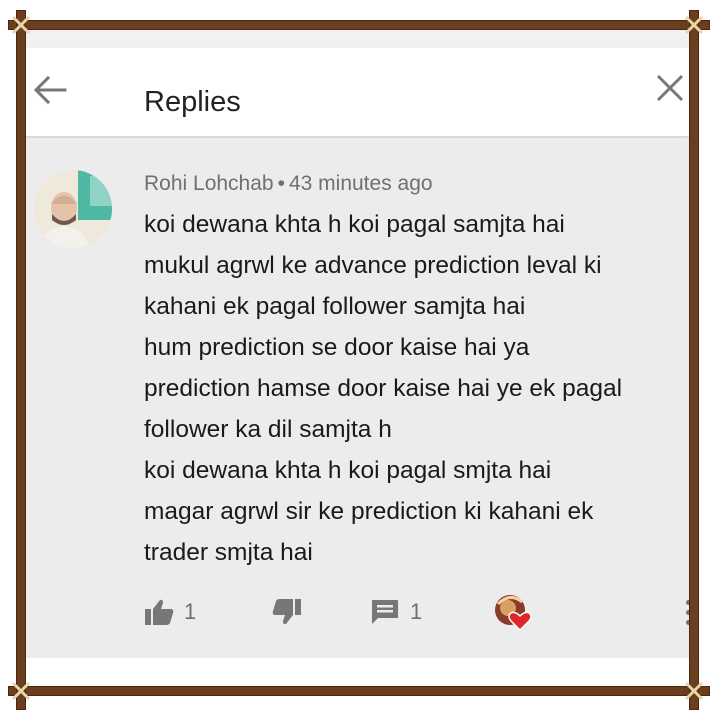 This screenshot has height=719, width=719. Describe the element at coordinates (694, 360) in the screenshot. I see `frame-right` at that location.